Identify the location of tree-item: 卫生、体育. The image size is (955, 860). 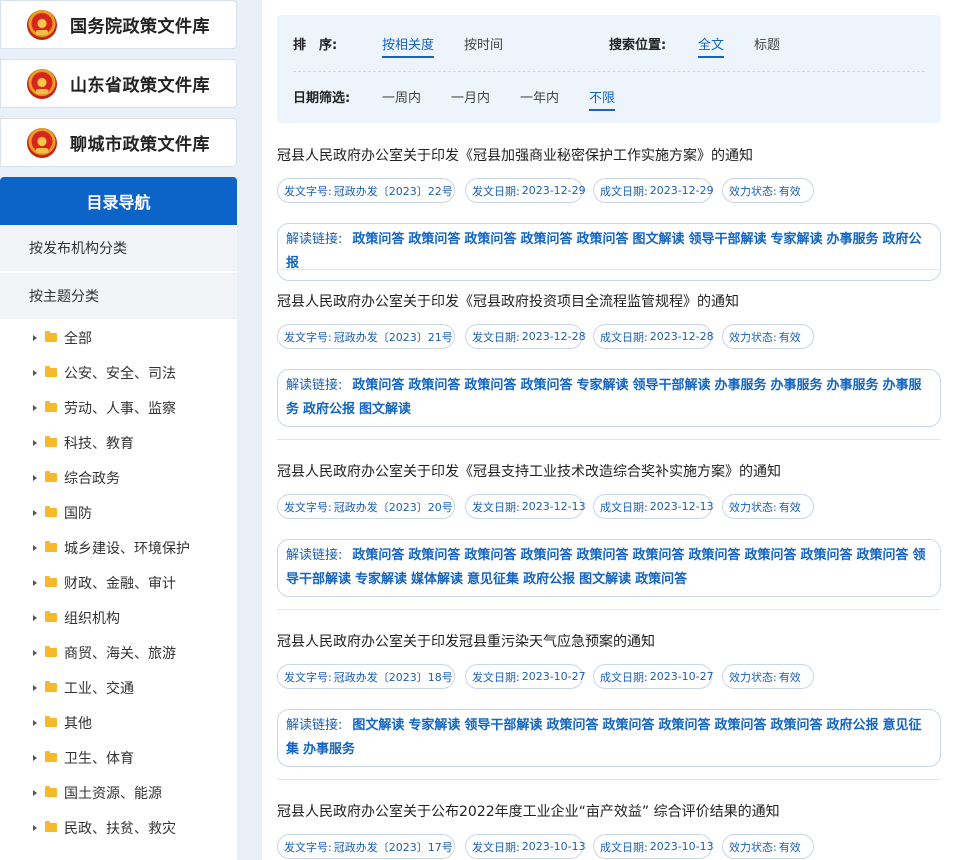
(118, 757).